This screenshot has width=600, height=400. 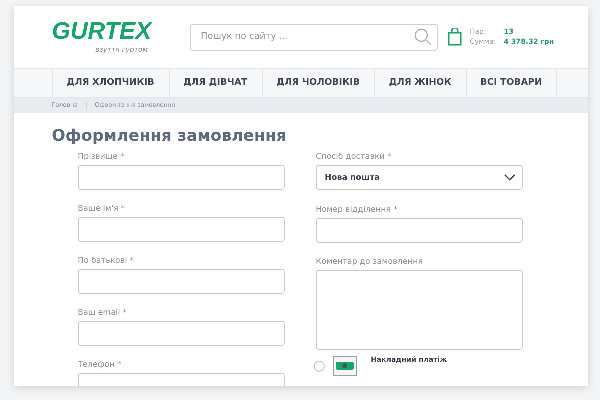 I want to click on nav-link: ДЛЯ ХЛОПЧИКІВ, so click(x=110, y=83).